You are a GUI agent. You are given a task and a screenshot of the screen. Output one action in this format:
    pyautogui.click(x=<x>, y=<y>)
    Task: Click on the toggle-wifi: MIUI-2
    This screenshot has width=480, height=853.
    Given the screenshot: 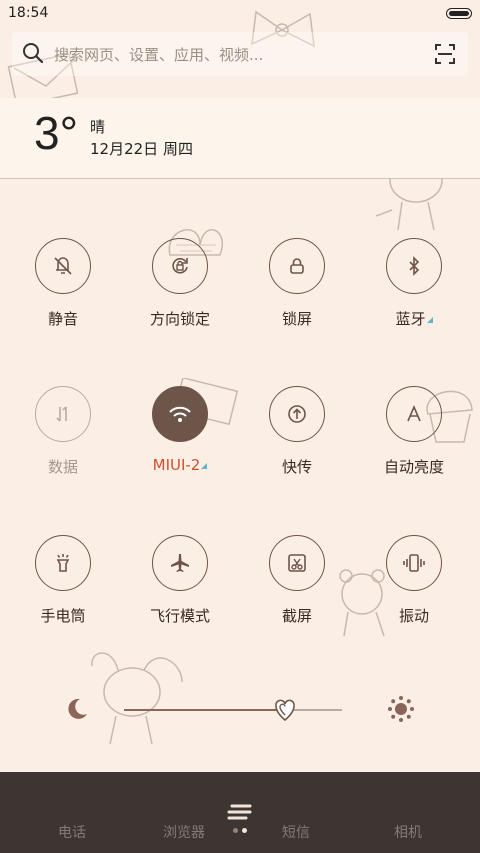 What is the action you would take?
    pyautogui.click(x=182, y=441)
    